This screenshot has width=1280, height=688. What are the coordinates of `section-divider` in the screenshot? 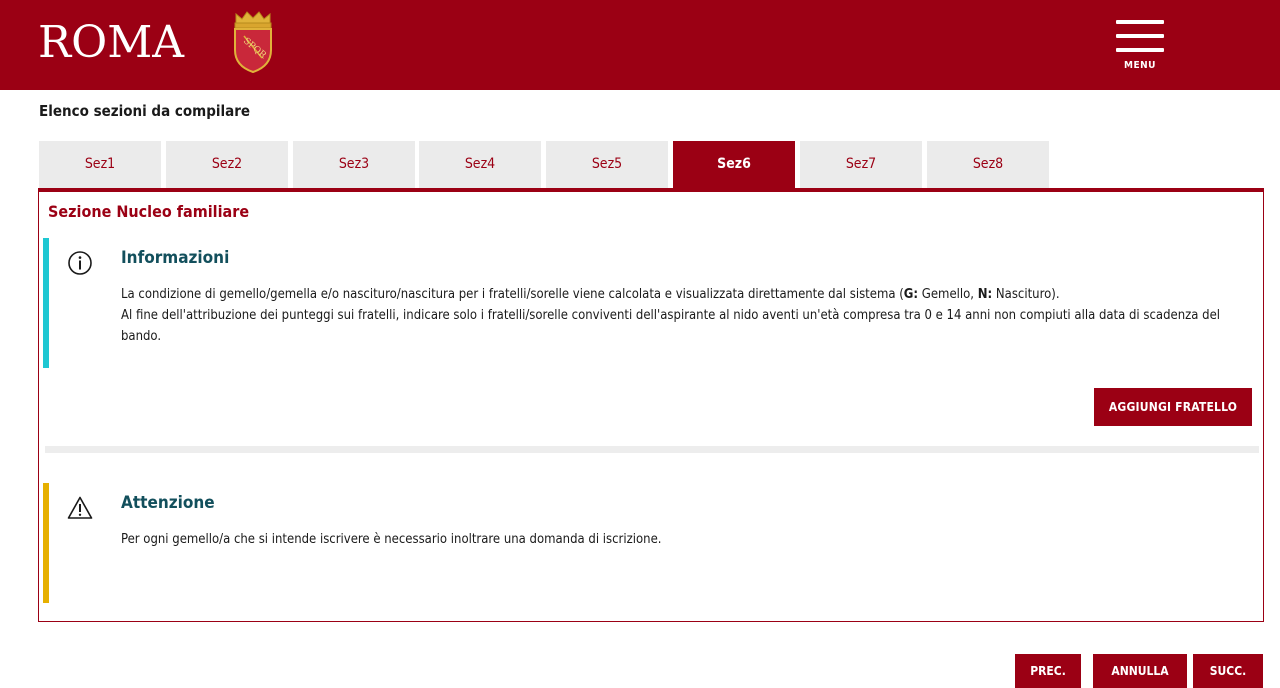 It's located at (652, 449).